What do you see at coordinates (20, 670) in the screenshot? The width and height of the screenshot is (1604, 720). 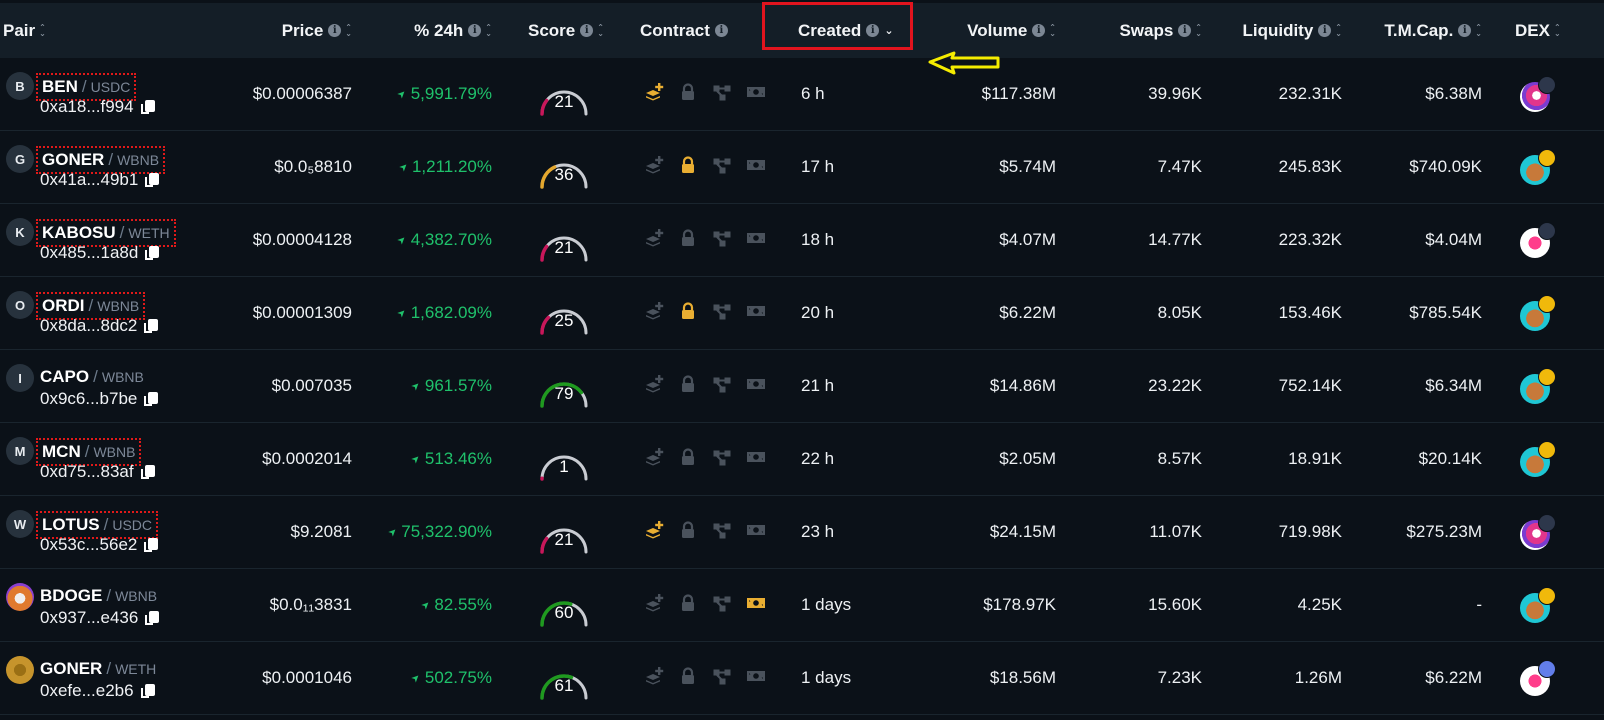 I see `token-logo-coin` at bounding box center [20, 670].